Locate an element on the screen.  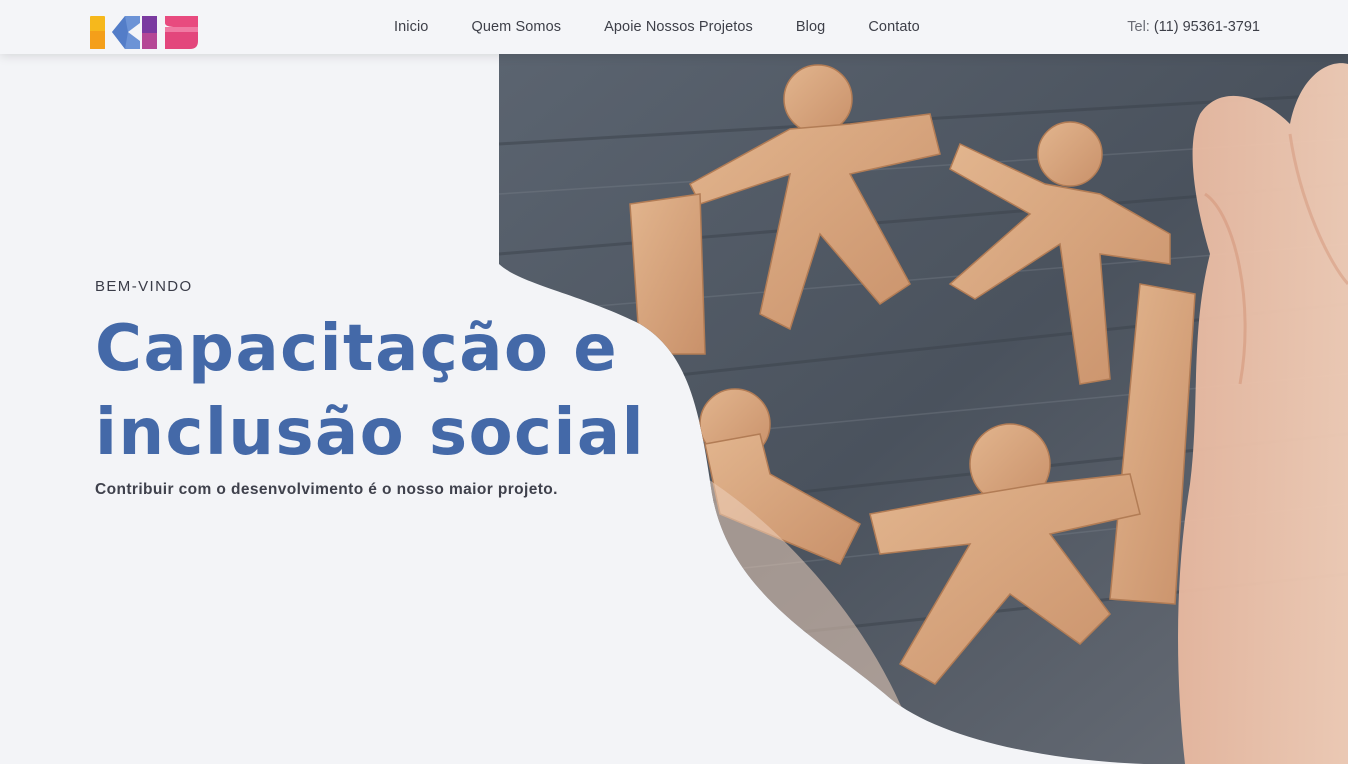
phone-contact: Tel: (11) 95361-3791 is located at coordinates (1193, 27).